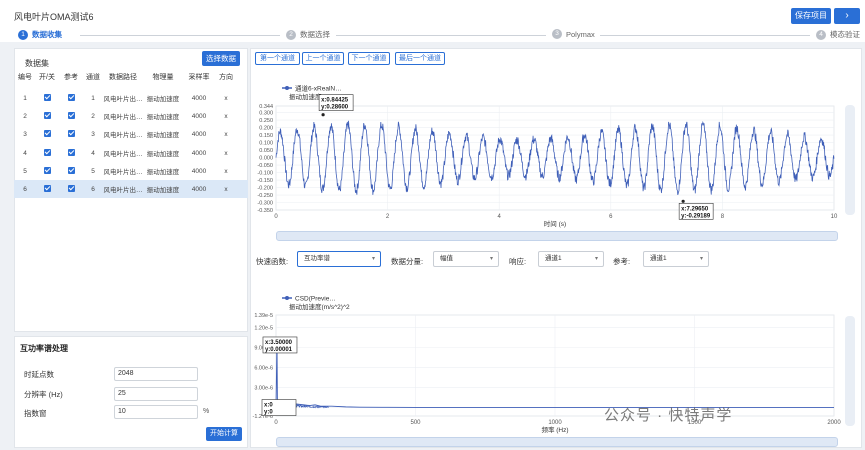 The image size is (865, 450). I want to click on start-calculation-button: 开始计算, so click(224, 434).